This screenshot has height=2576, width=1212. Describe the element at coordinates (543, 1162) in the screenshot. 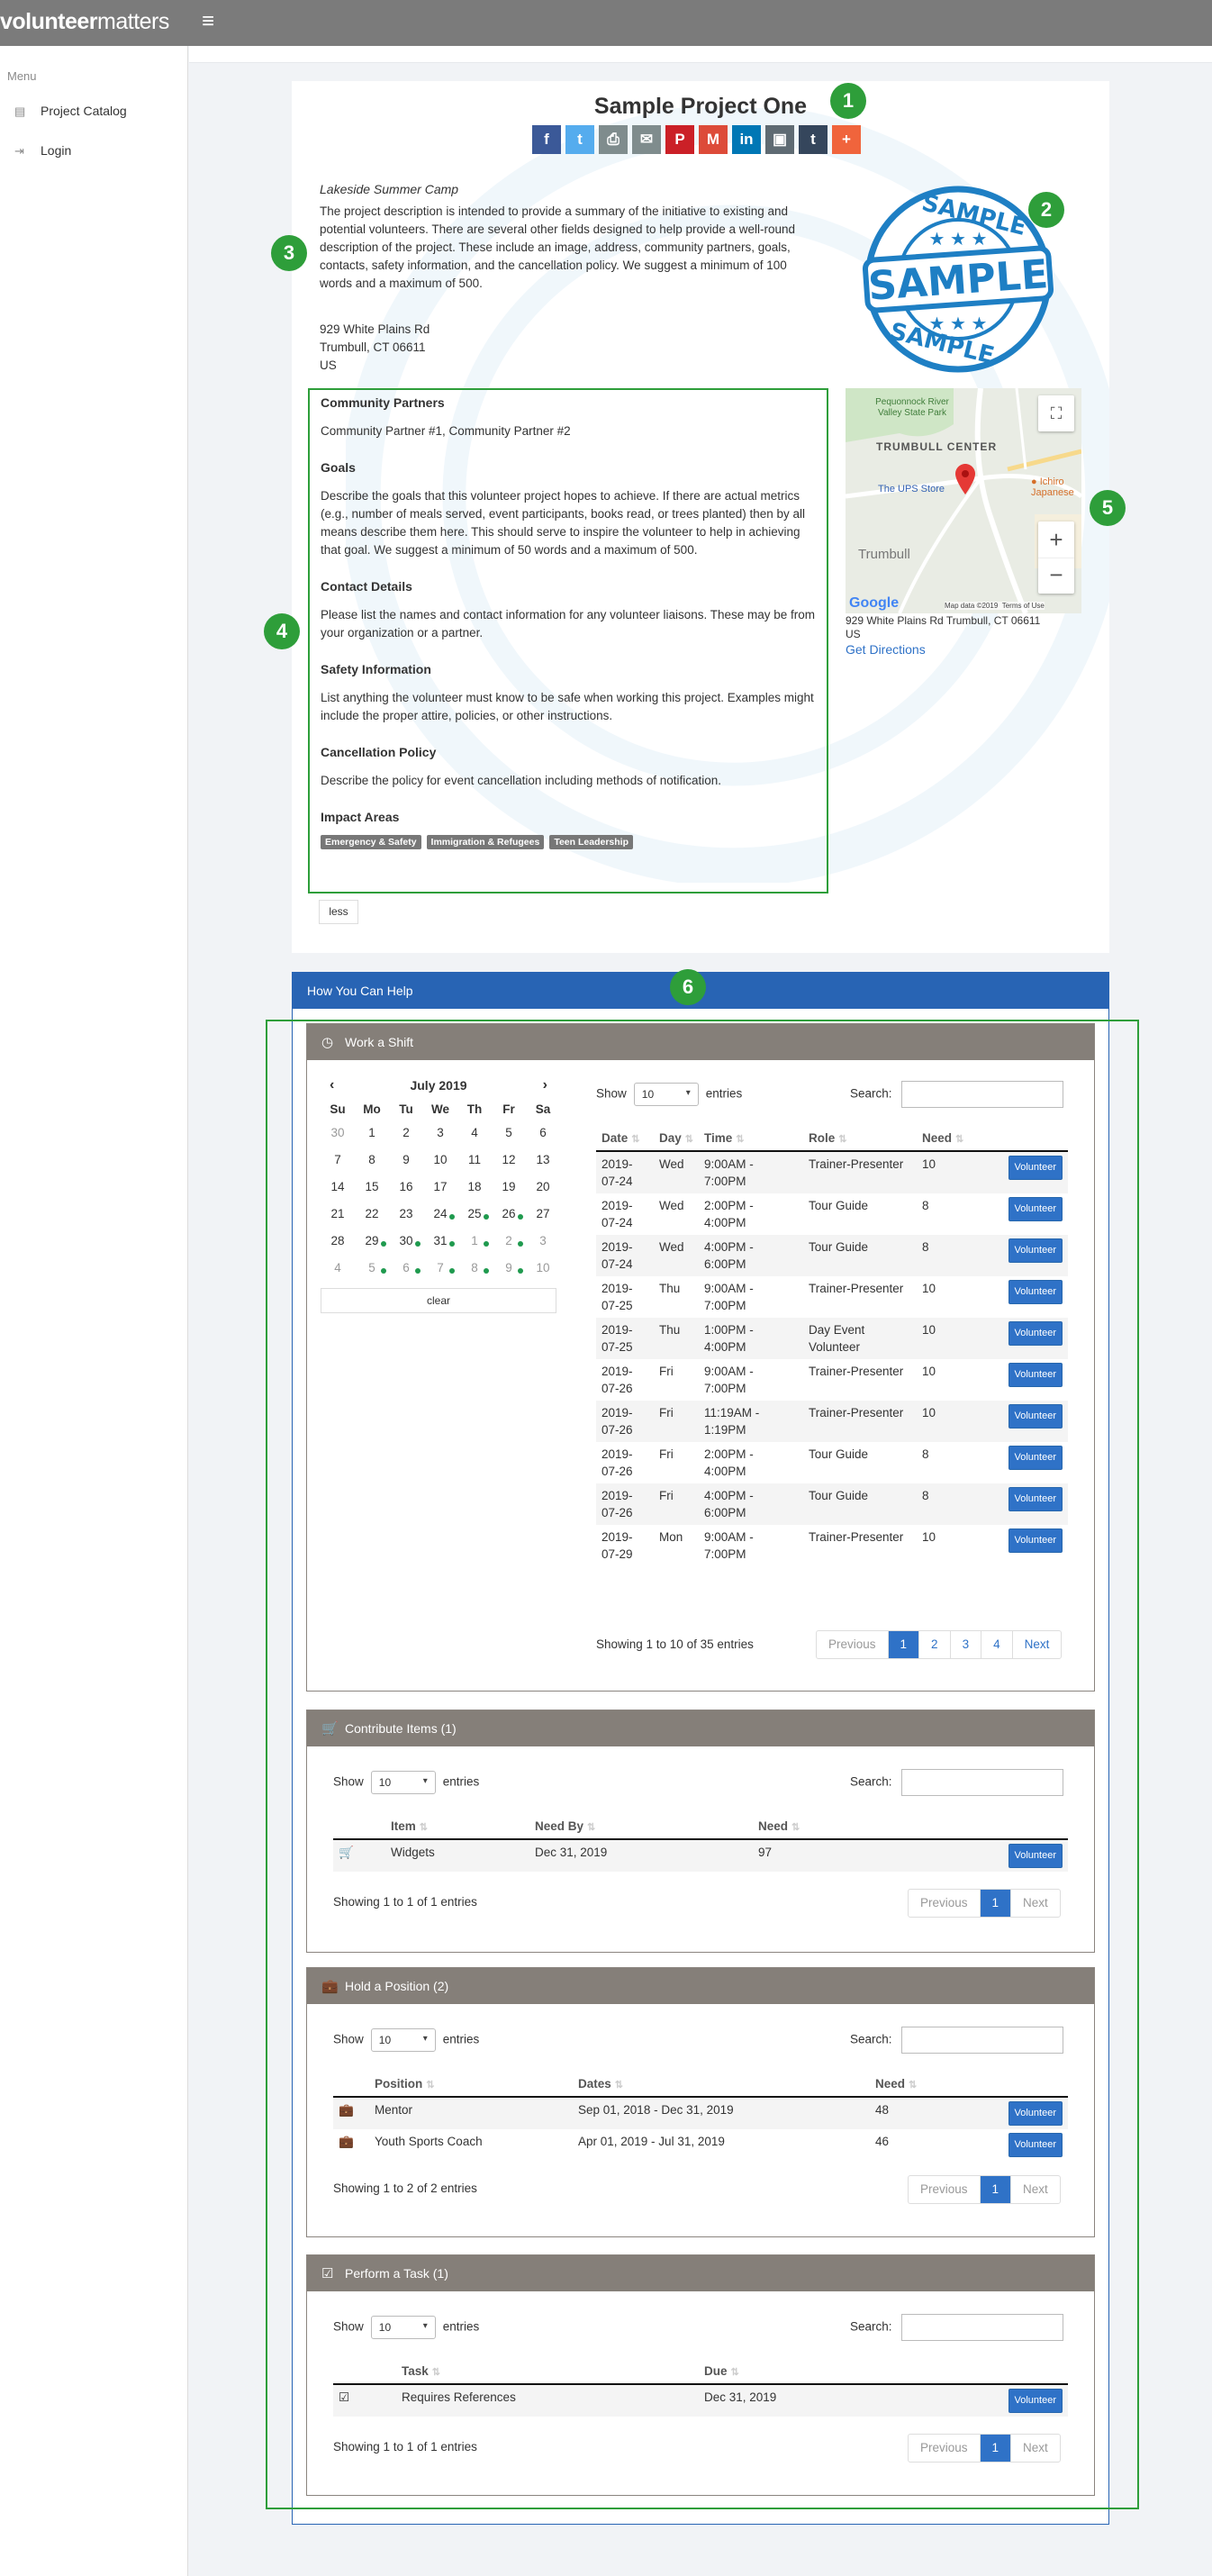

I see `calendar-day: 13` at that location.